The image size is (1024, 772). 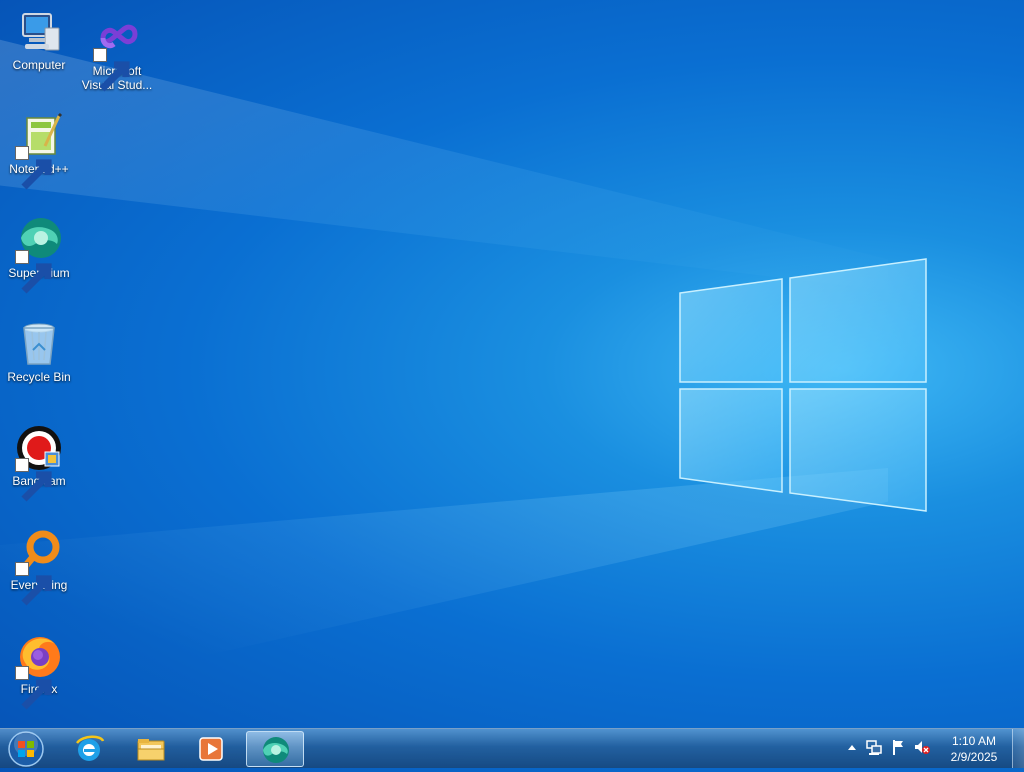 I want to click on taskbar-supermium, so click(x=275, y=749).